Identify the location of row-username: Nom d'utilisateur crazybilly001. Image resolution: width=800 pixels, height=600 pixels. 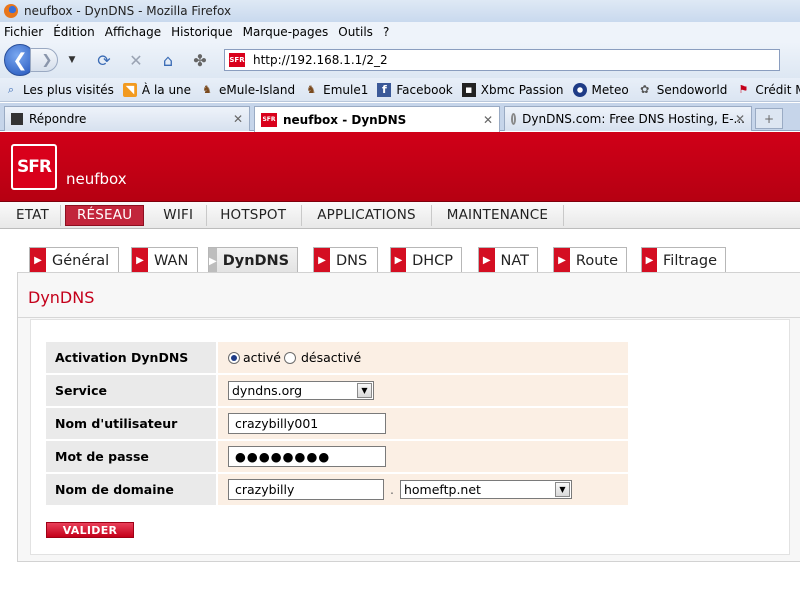
(337, 424).